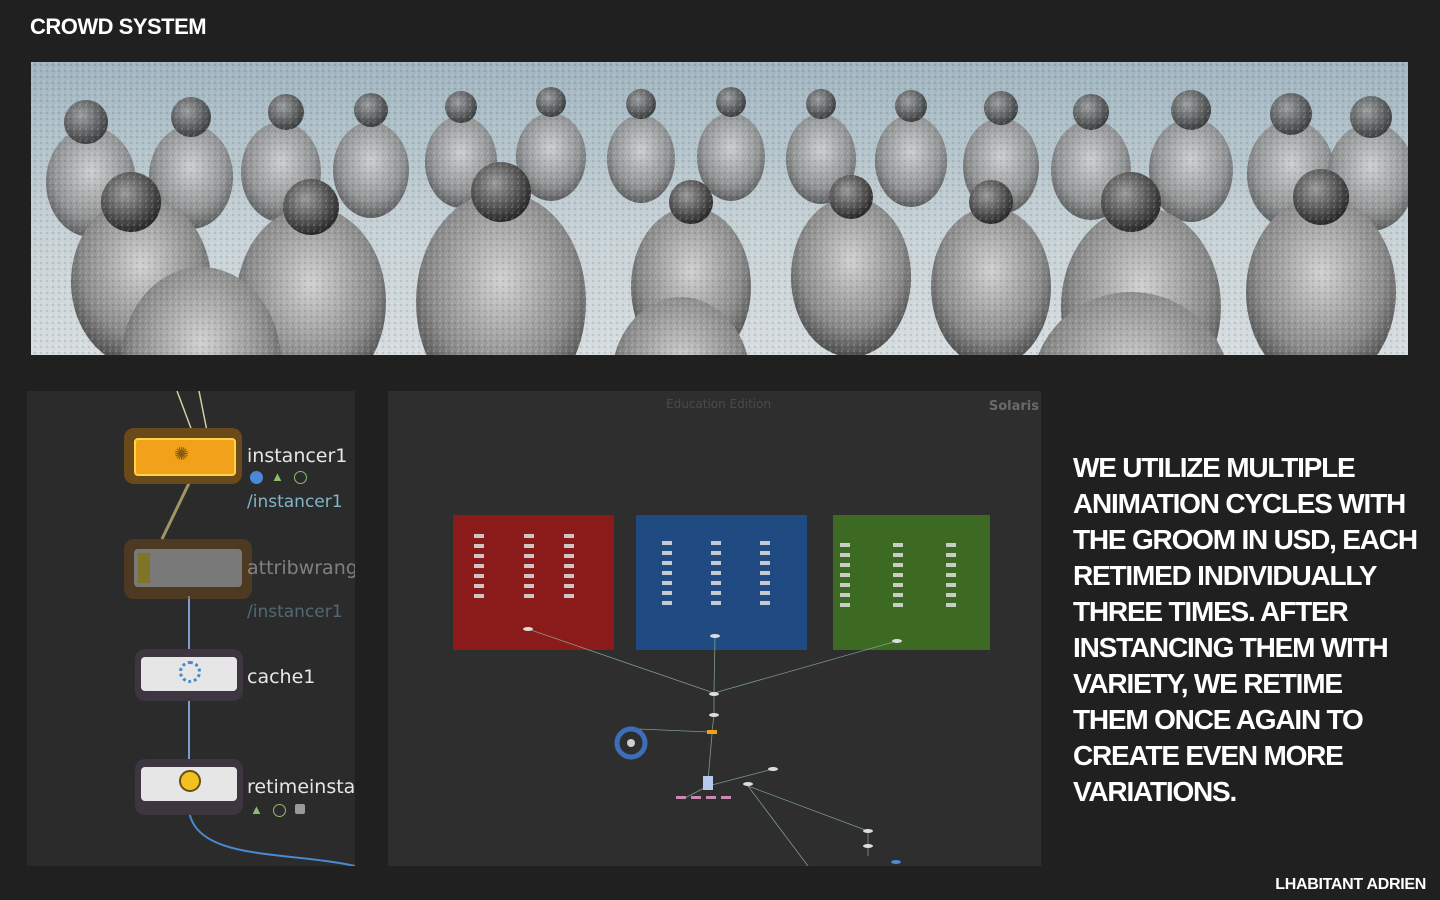  What do you see at coordinates (300, 809) in the screenshot?
I see `lock-icon` at bounding box center [300, 809].